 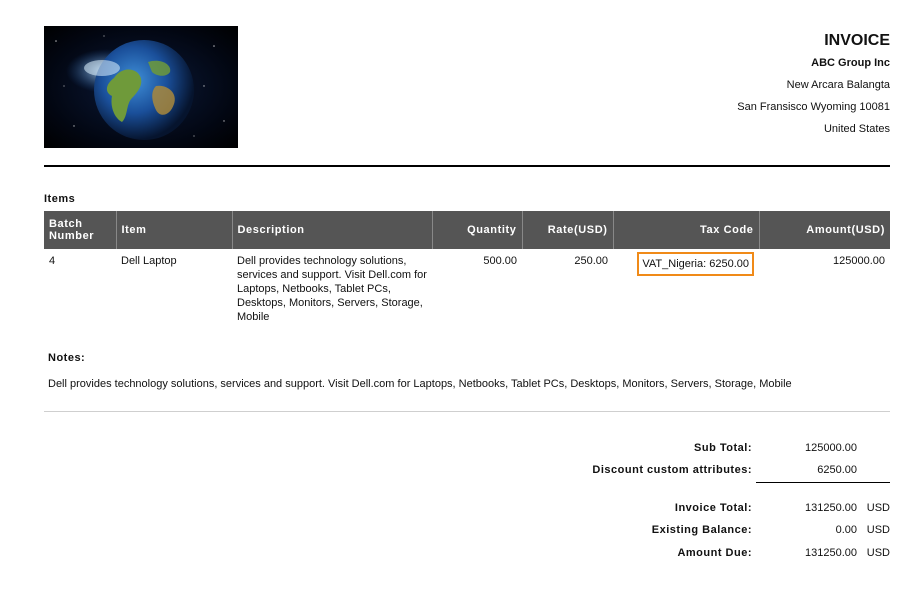 What do you see at coordinates (174, 230) in the screenshot?
I see `col-item: Item` at bounding box center [174, 230].